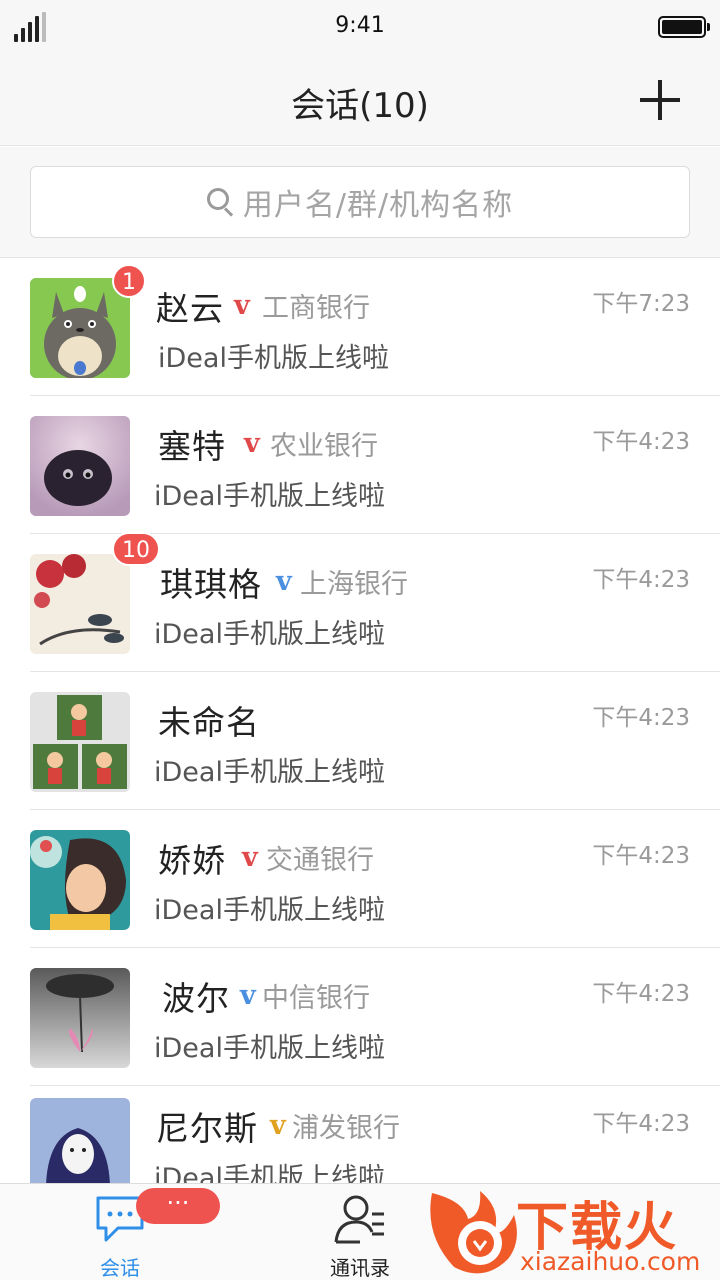  What do you see at coordinates (360, 327) in the screenshot?
I see `list-item: 1 赵云 v 工商银行 下午7:23 iDeal手机版上线啦` at bounding box center [360, 327].